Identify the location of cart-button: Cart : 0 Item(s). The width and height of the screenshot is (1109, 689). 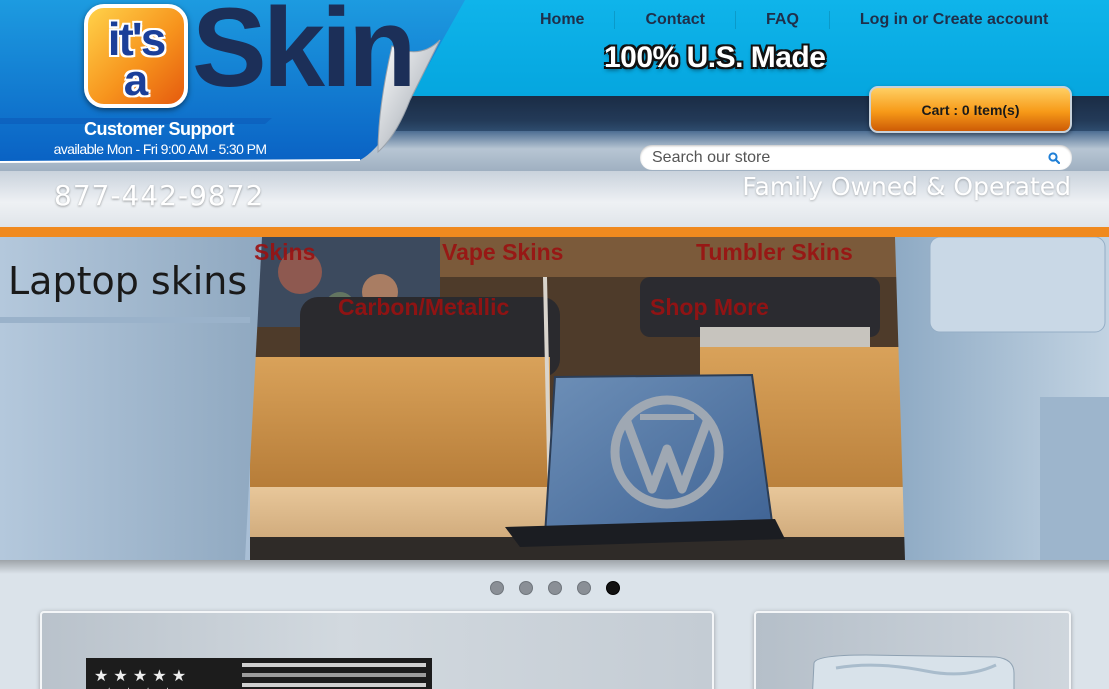
(970, 109).